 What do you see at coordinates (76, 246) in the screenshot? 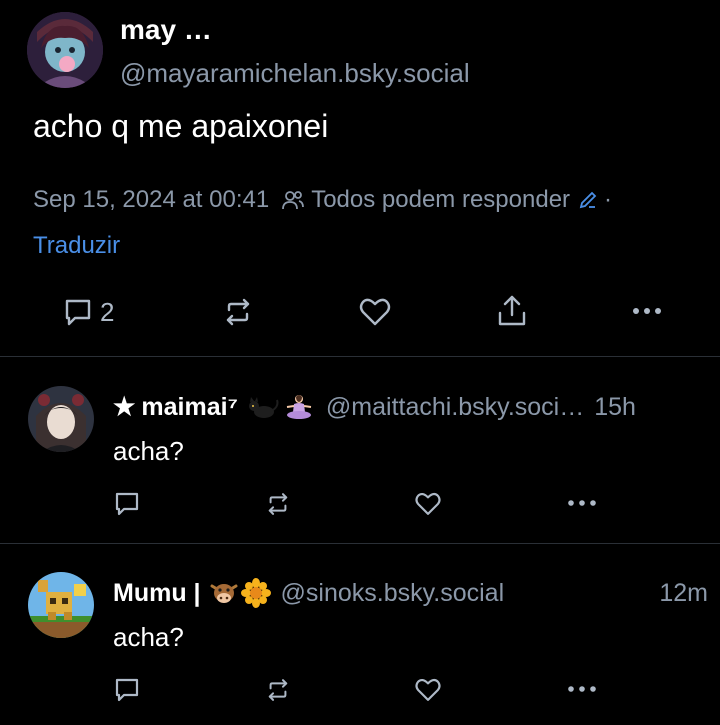
I see `translate-link: Traduzir` at bounding box center [76, 246].